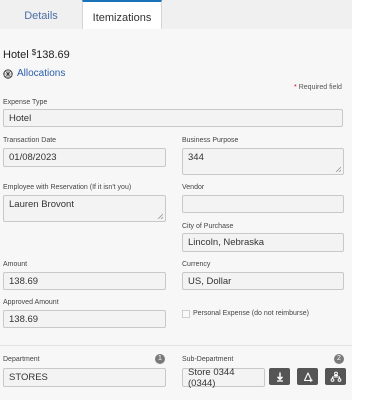  Describe the element at coordinates (84, 377) in the screenshot. I see `department-field: STORES` at that location.